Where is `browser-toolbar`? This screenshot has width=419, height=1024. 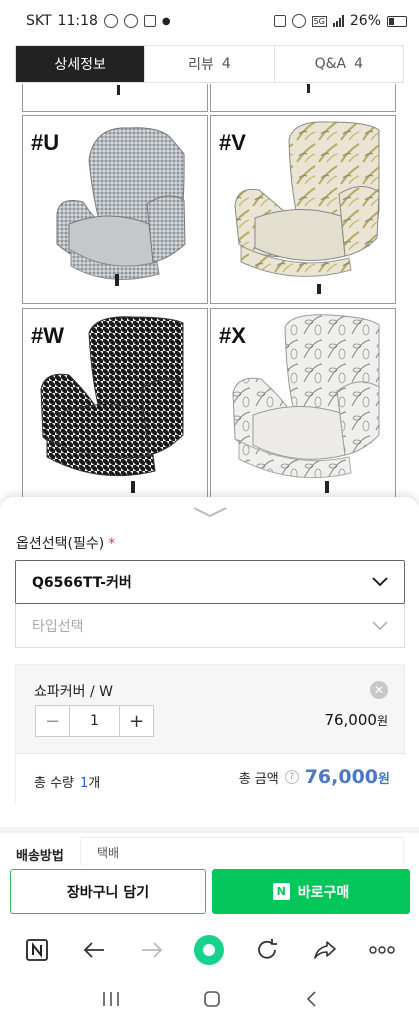
browser-toolbar is located at coordinates (209, 950).